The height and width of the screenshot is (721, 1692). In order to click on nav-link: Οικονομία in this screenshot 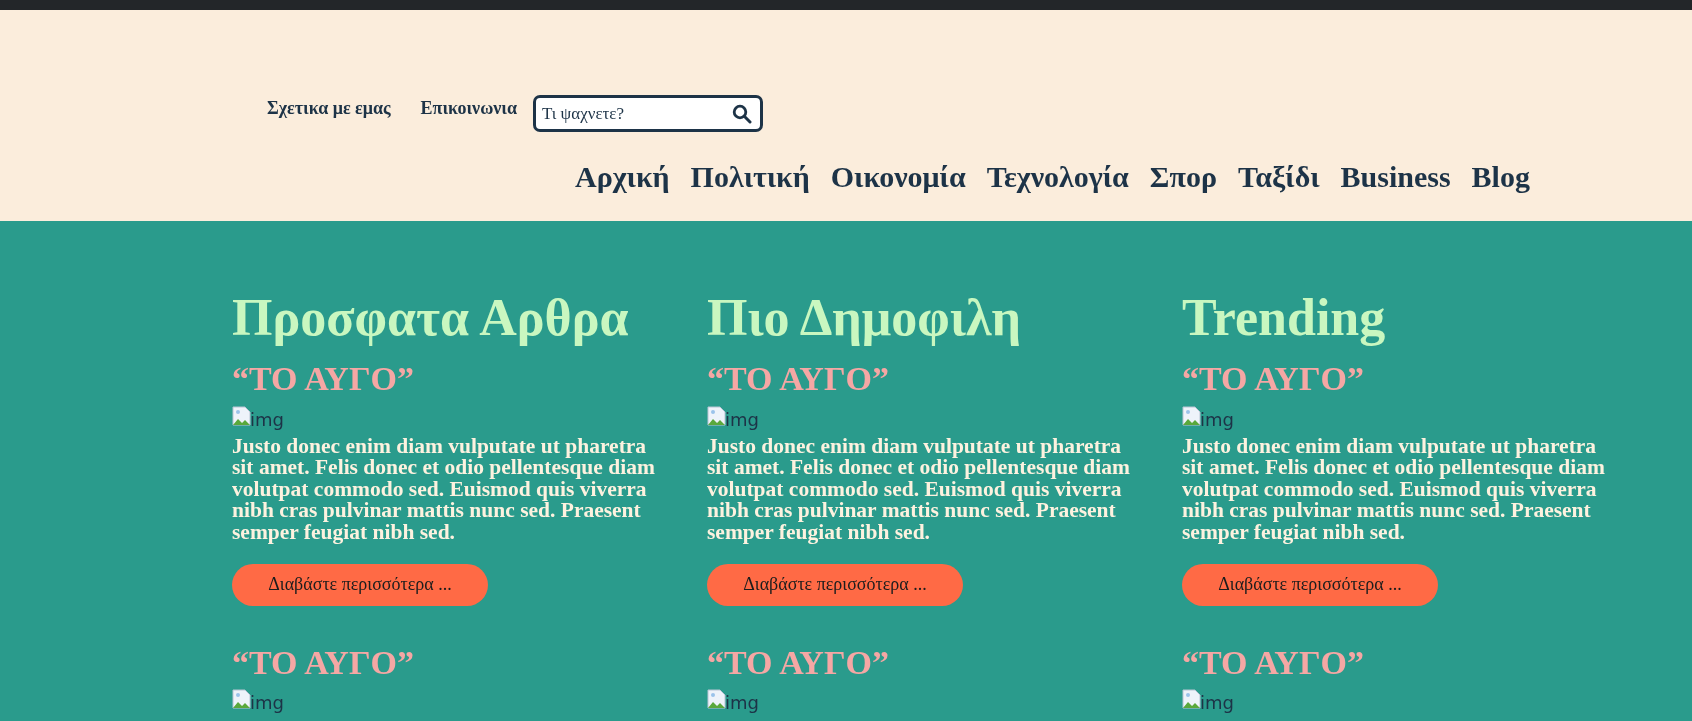, I will do `click(898, 177)`.